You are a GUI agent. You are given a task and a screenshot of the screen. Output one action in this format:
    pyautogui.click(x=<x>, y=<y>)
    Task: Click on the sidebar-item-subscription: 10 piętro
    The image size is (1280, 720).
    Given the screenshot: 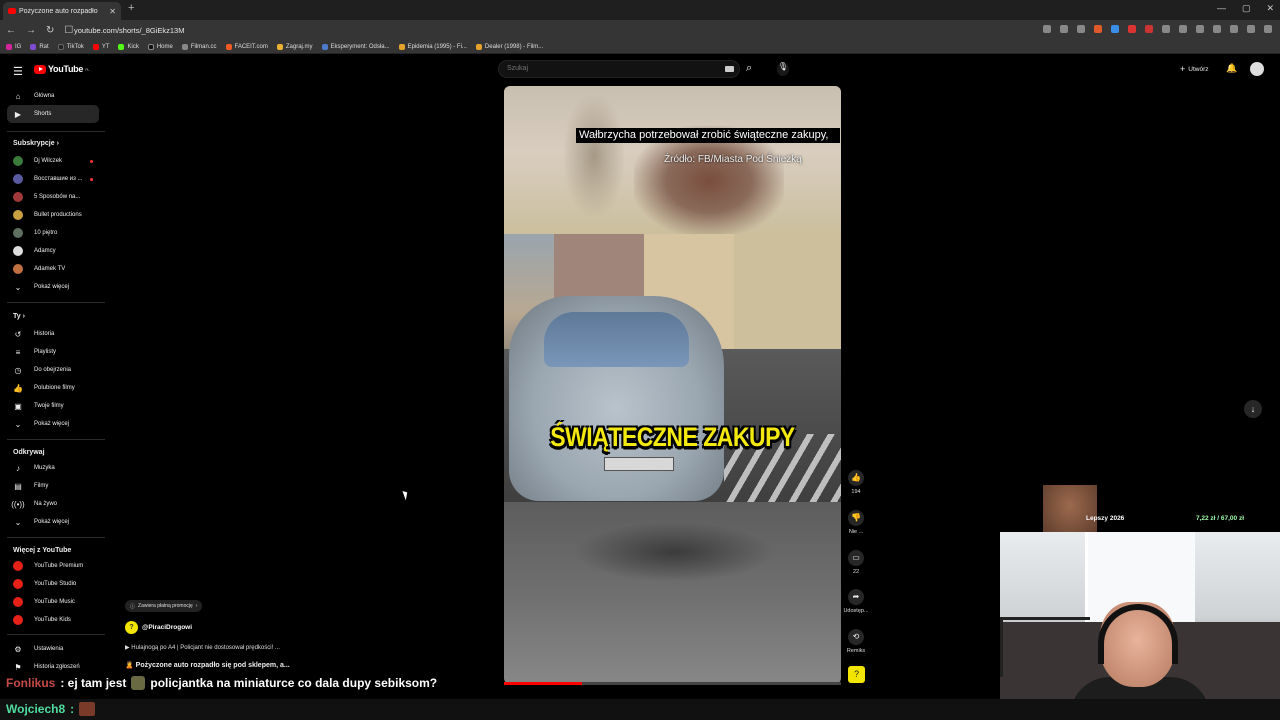 What is the action you would take?
    pyautogui.click(x=53, y=233)
    